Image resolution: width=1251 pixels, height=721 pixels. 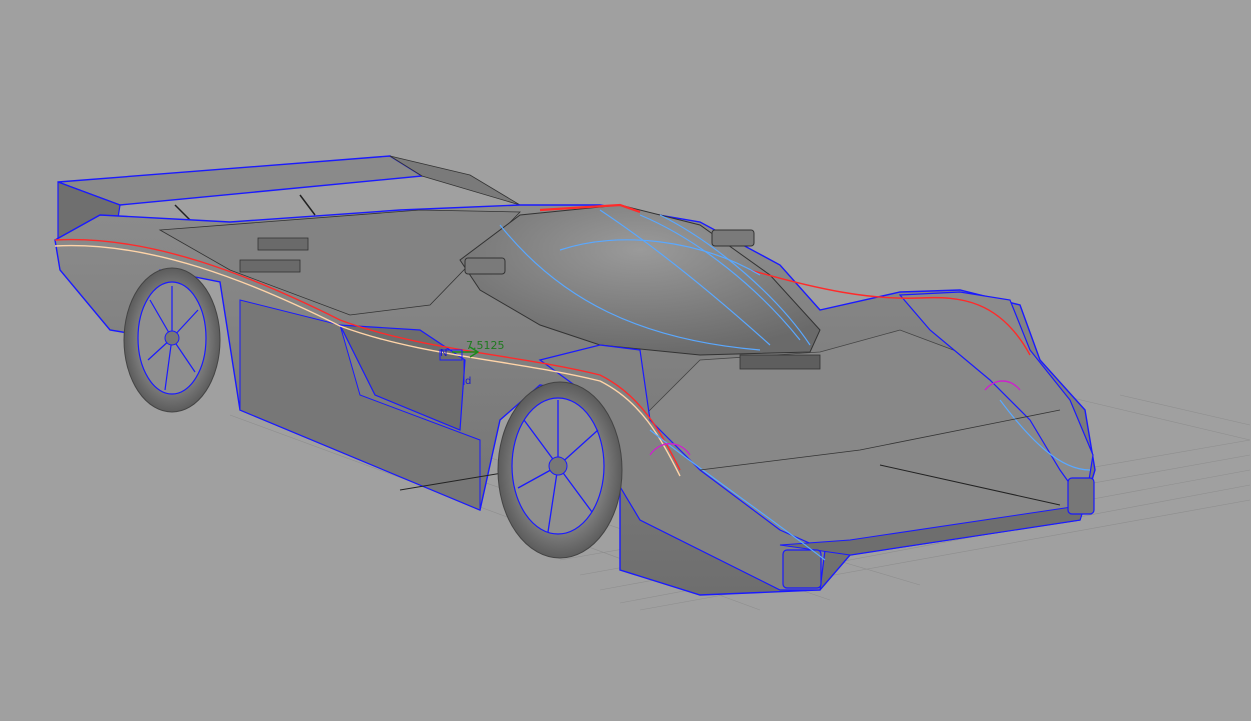 I want to click on dimension-readout: 7.5125, so click(x=485, y=345).